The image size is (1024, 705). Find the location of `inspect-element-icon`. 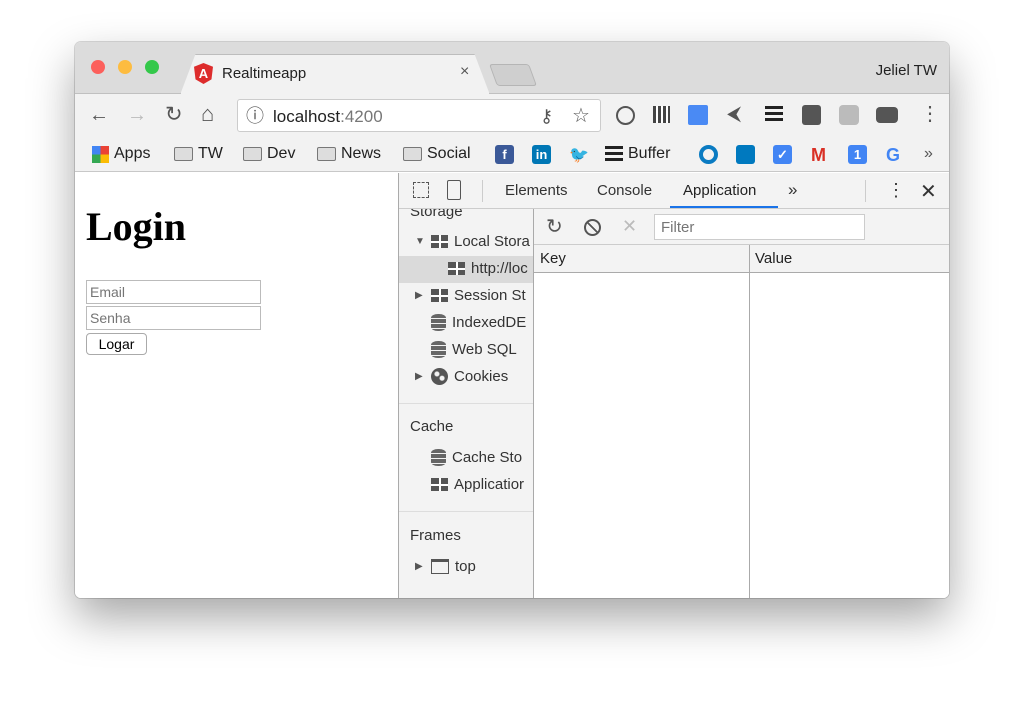

inspect-element-icon is located at coordinates (421, 190).